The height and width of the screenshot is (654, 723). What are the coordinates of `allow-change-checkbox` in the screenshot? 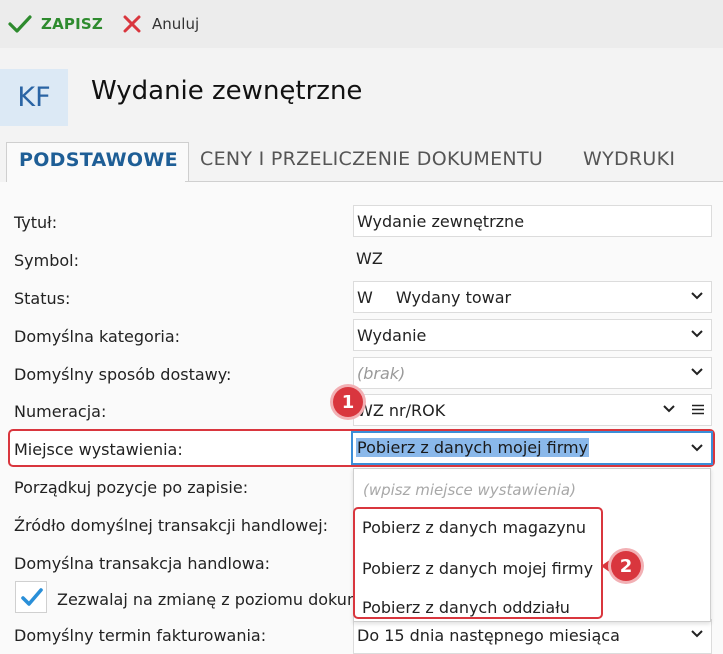 It's located at (31, 597).